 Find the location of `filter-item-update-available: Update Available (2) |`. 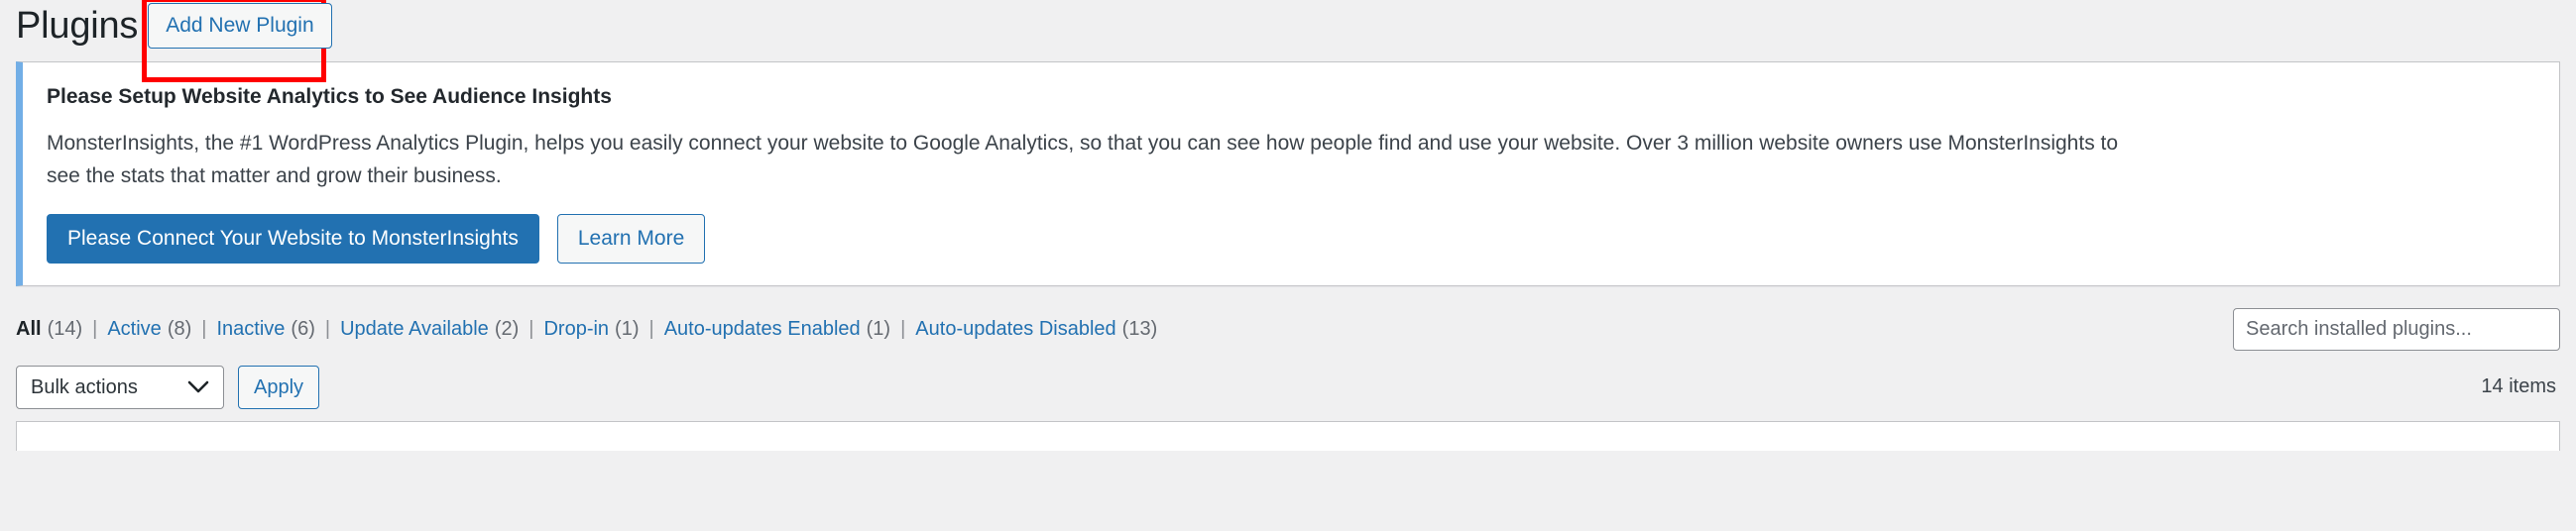

filter-item-update-available: Update Available (2) | is located at coordinates (442, 330).